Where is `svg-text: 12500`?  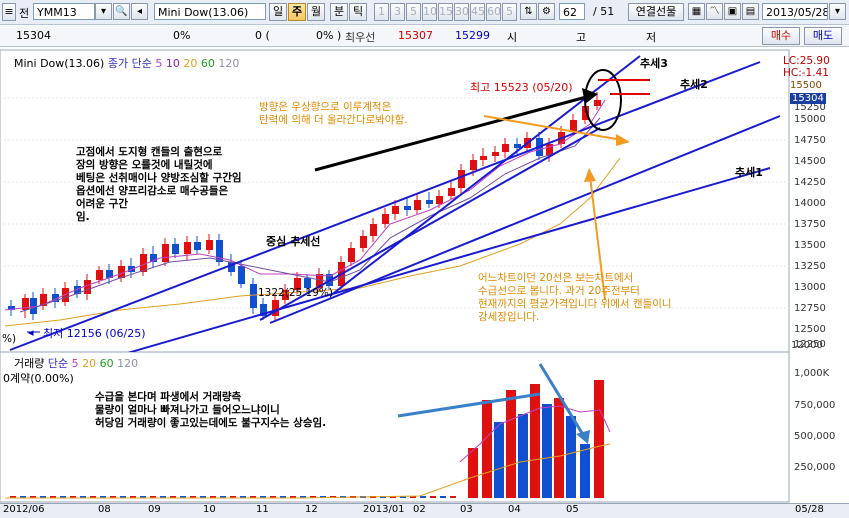 svg-text: 12500 is located at coordinates (810, 329).